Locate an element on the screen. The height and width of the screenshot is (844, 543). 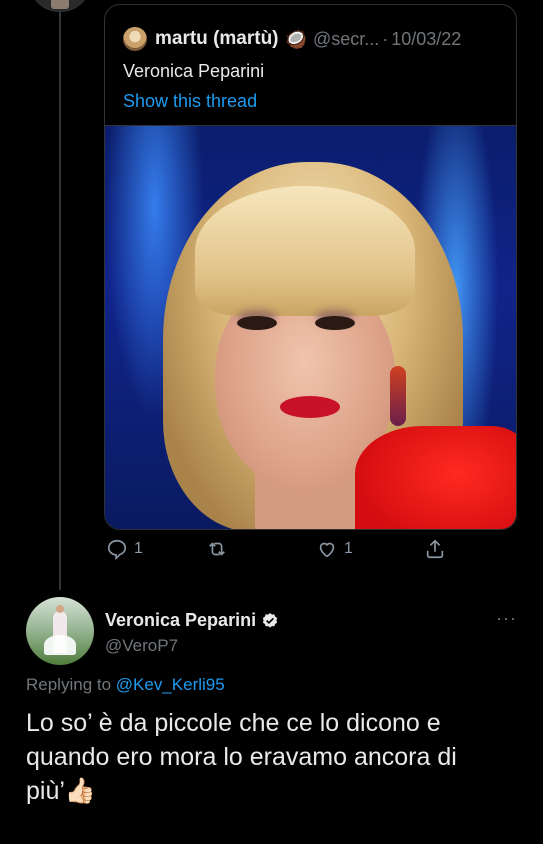
quoted-author-name: martu (martù) is located at coordinates (217, 39).